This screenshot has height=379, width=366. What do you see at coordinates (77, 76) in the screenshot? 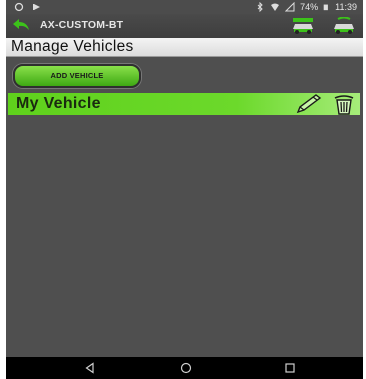
I see `add-vehicle-button: ADD VEHICLE` at bounding box center [77, 76].